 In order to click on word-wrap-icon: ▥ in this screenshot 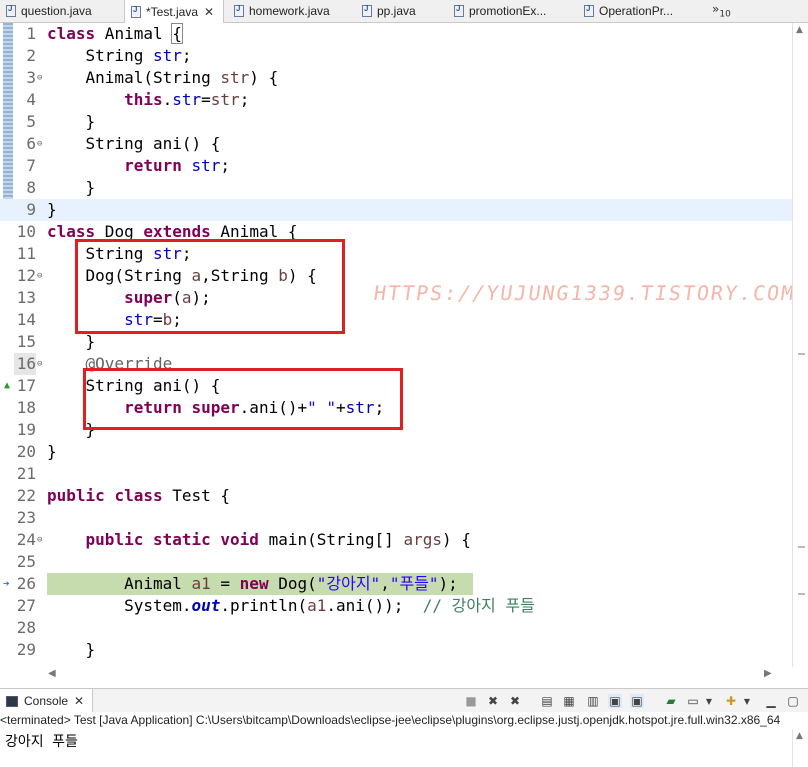, I will do `click(593, 701)`.